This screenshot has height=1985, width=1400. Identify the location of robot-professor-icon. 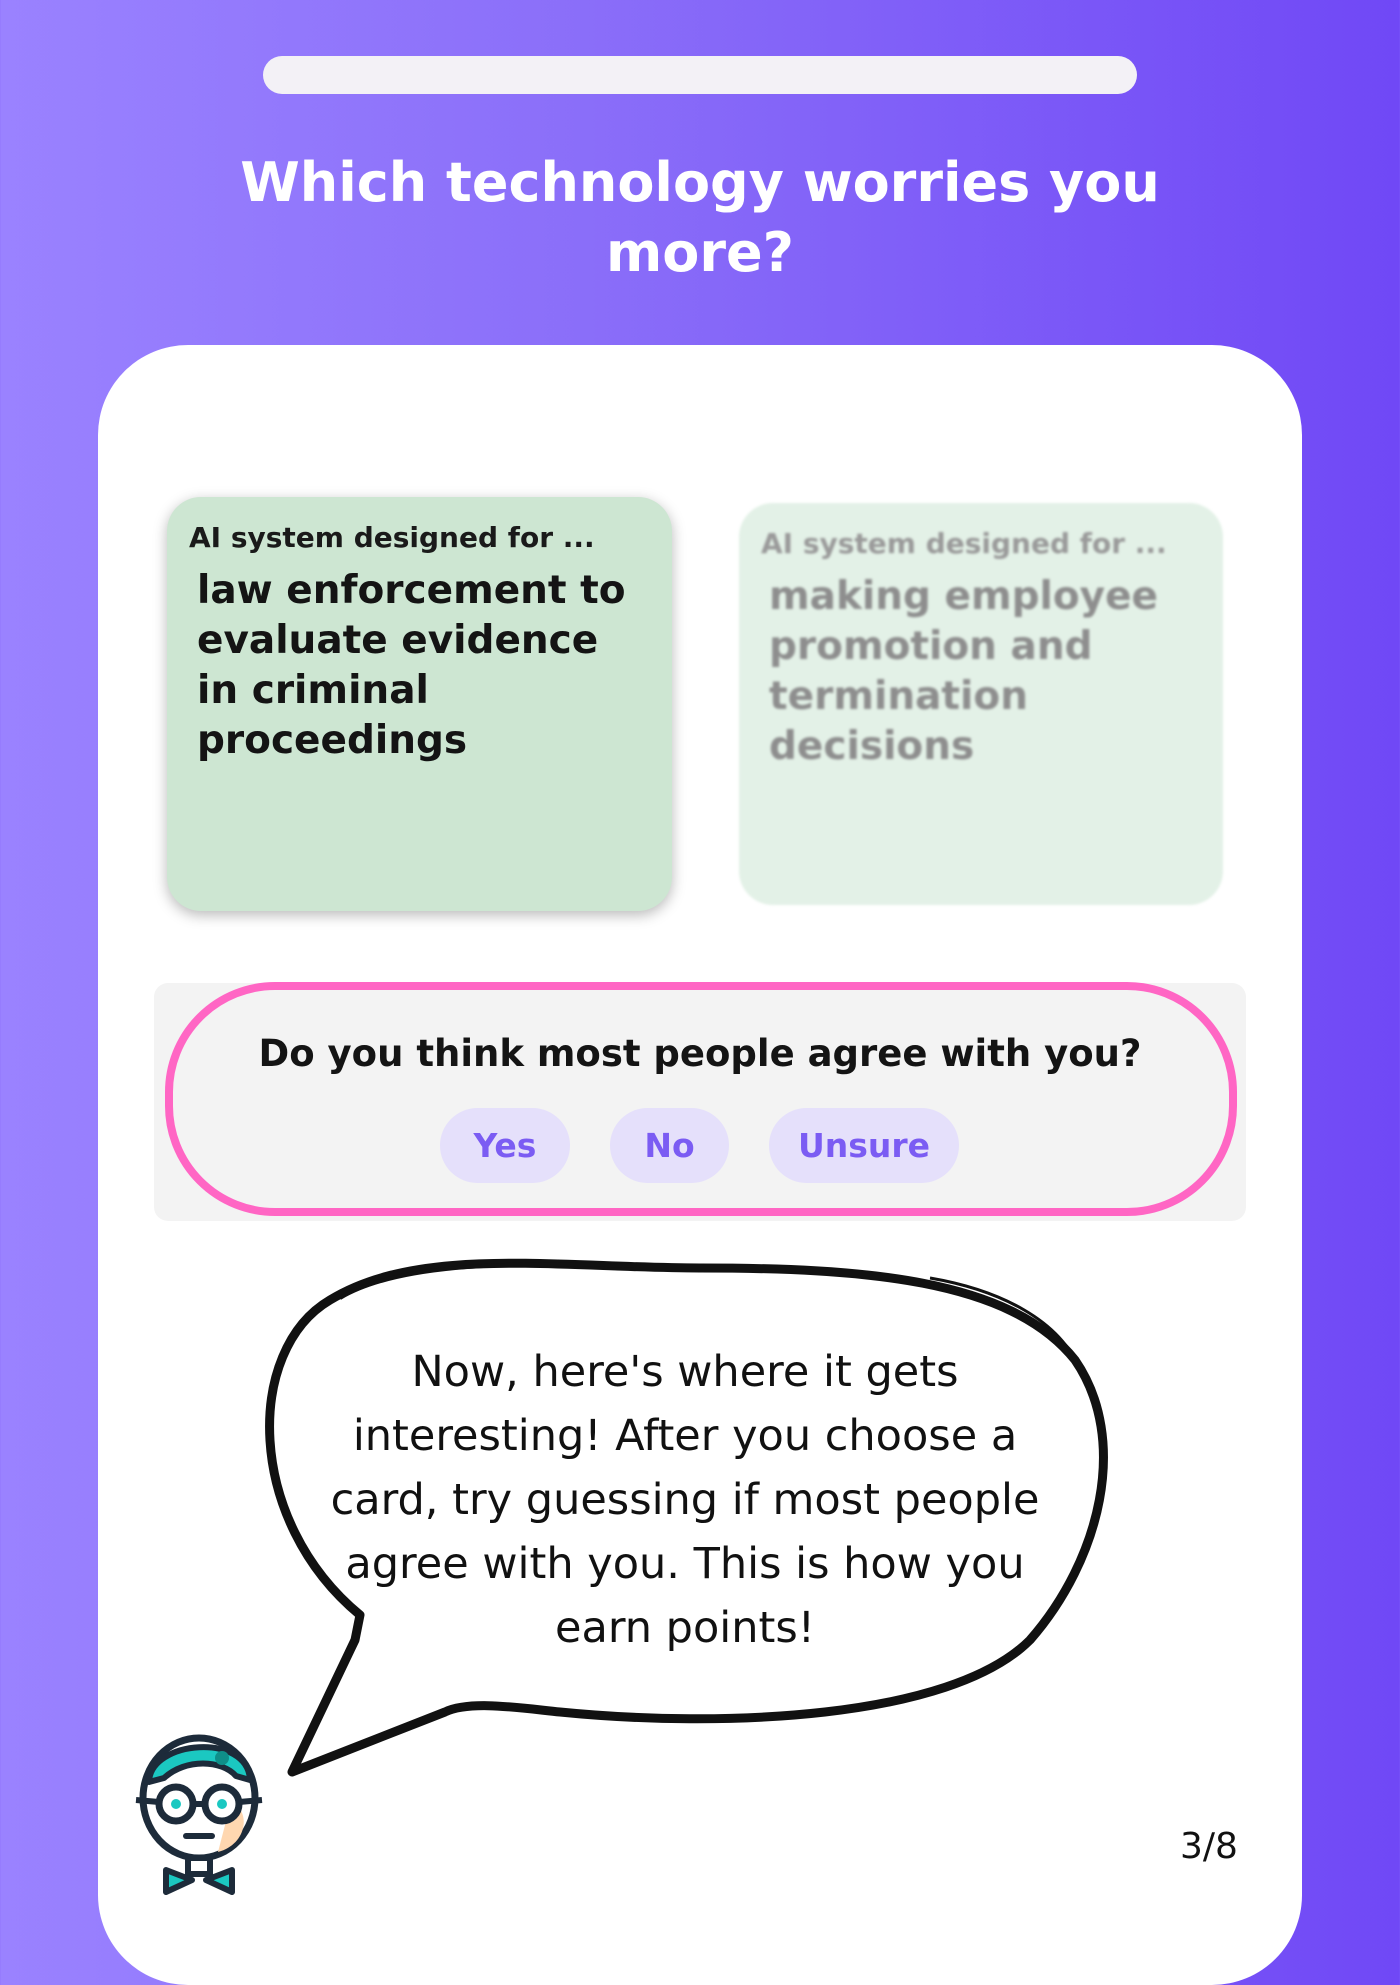
(199, 1814).